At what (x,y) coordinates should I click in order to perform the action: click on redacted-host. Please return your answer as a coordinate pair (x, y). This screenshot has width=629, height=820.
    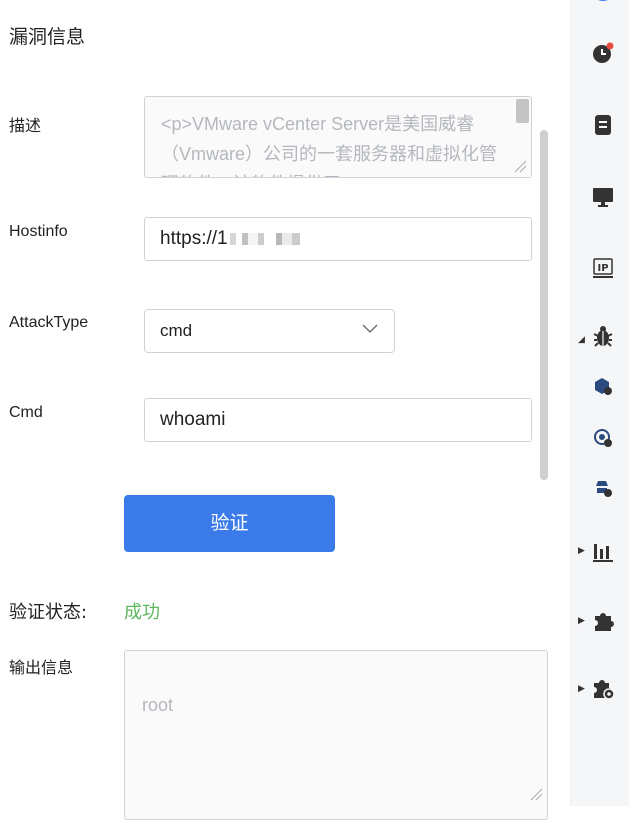
    Looking at the image, I should click on (274, 238).